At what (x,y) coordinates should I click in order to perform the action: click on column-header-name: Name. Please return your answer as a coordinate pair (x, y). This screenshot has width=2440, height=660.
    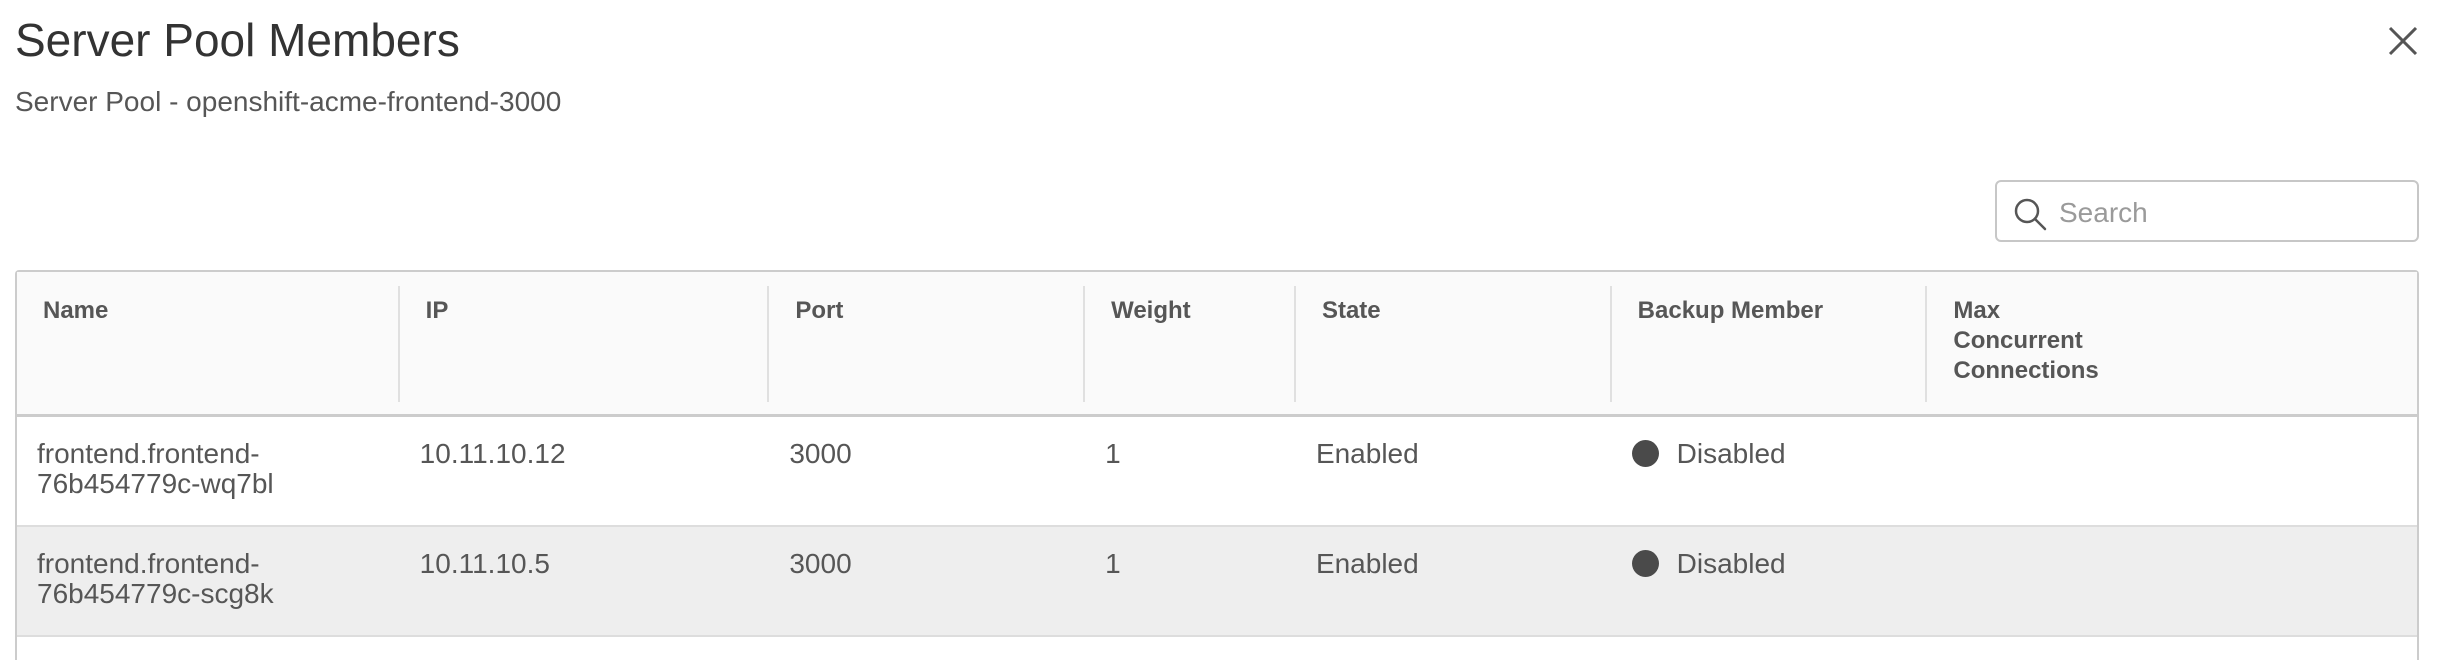
    Looking at the image, I should click on (208, 343).